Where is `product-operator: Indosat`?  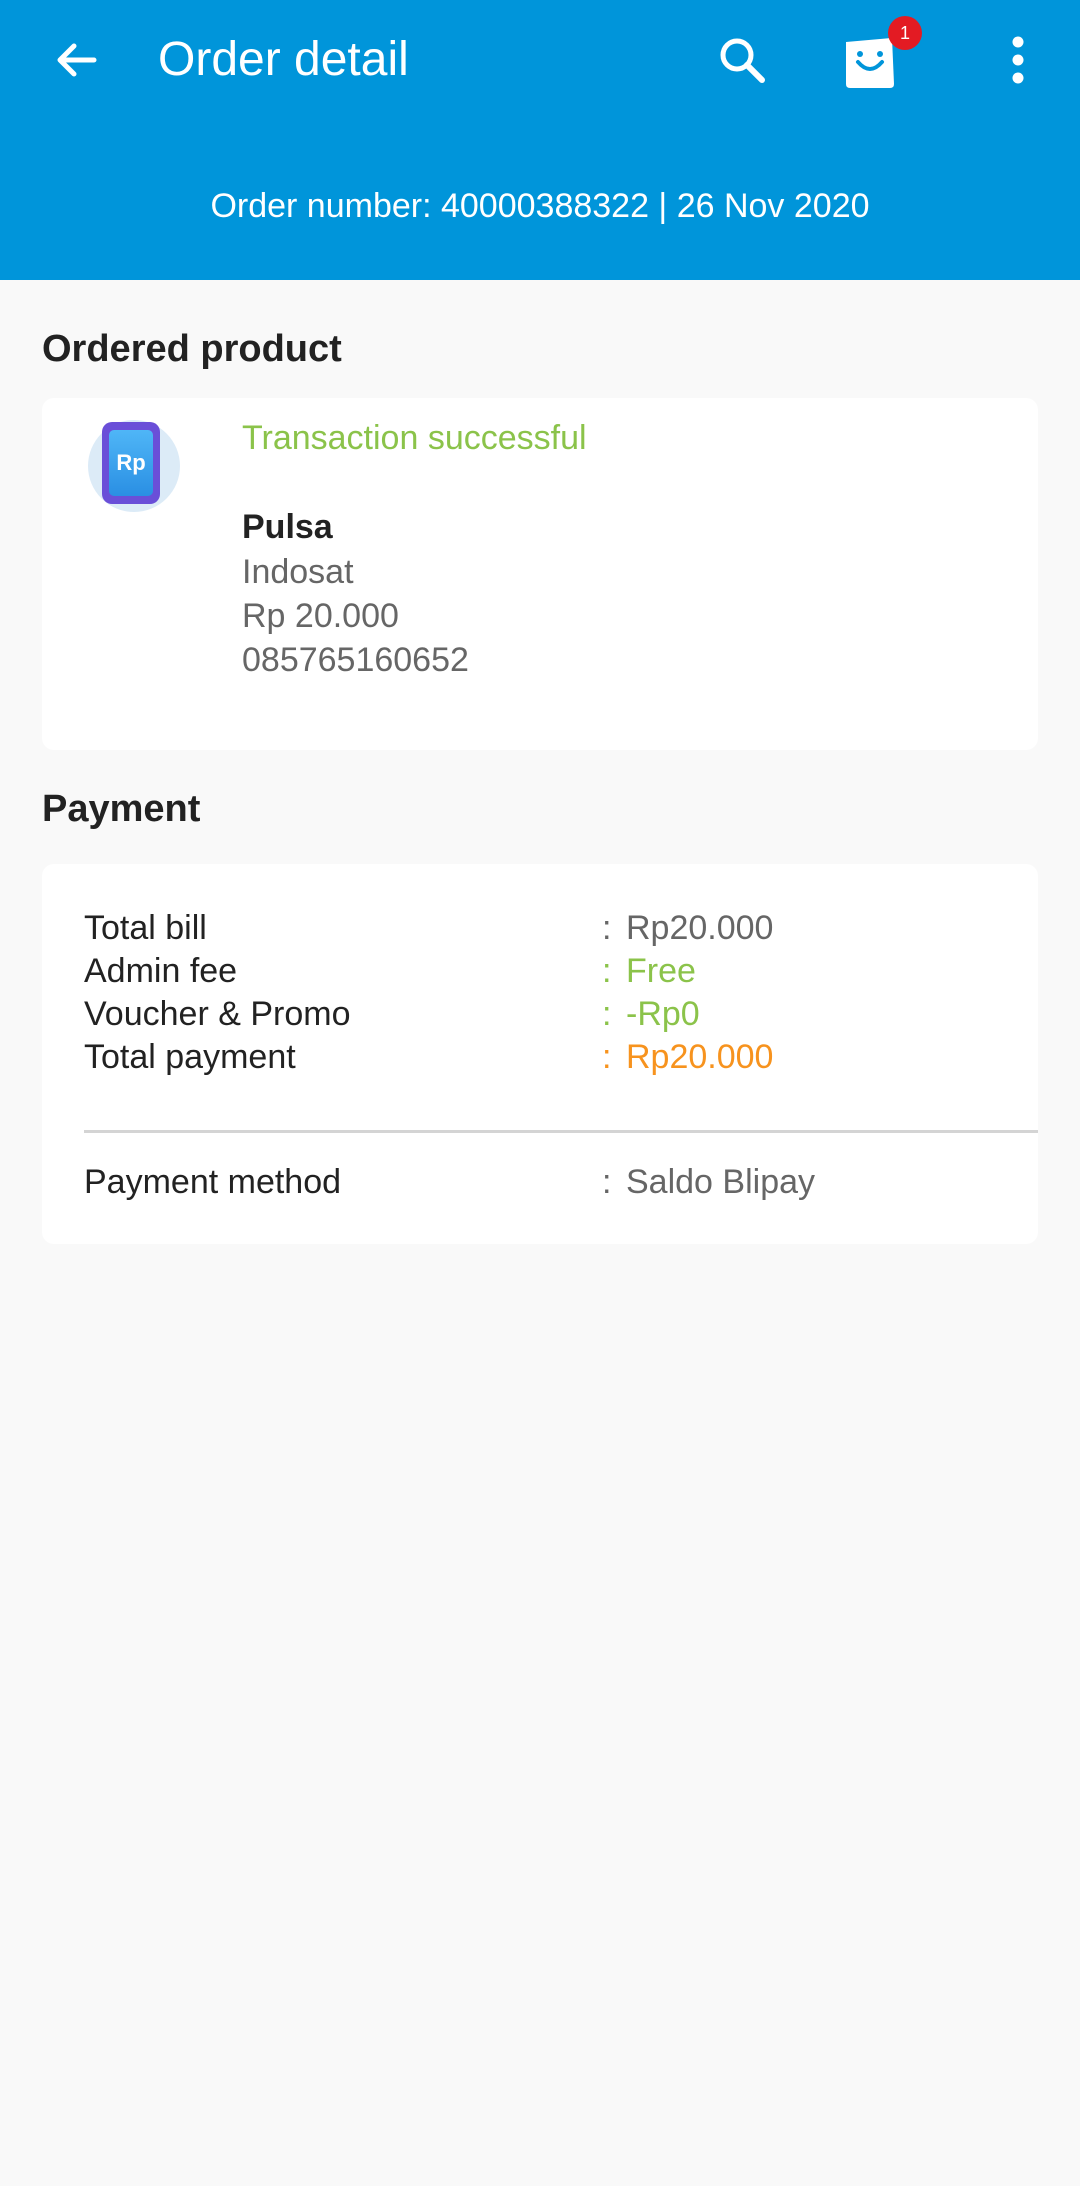 product-operator: Indosat is located at coordinates (298, 572).